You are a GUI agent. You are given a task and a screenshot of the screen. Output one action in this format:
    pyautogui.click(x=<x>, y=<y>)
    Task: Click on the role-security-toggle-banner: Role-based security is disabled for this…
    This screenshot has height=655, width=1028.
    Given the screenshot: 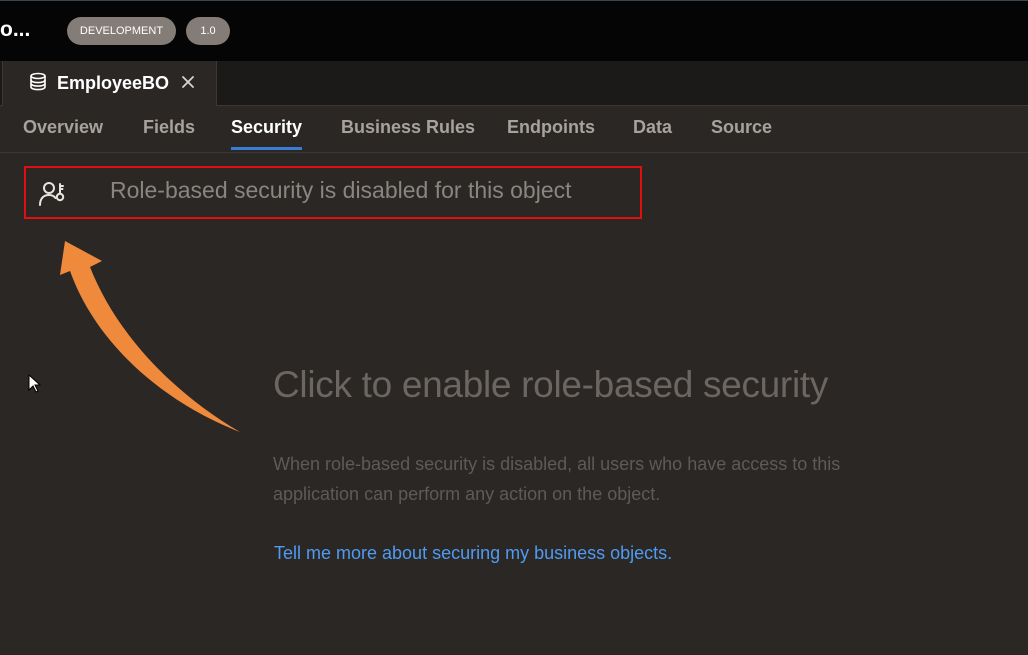 What is the action you would take?
    pyautogui.click(x=333, y=192)
    